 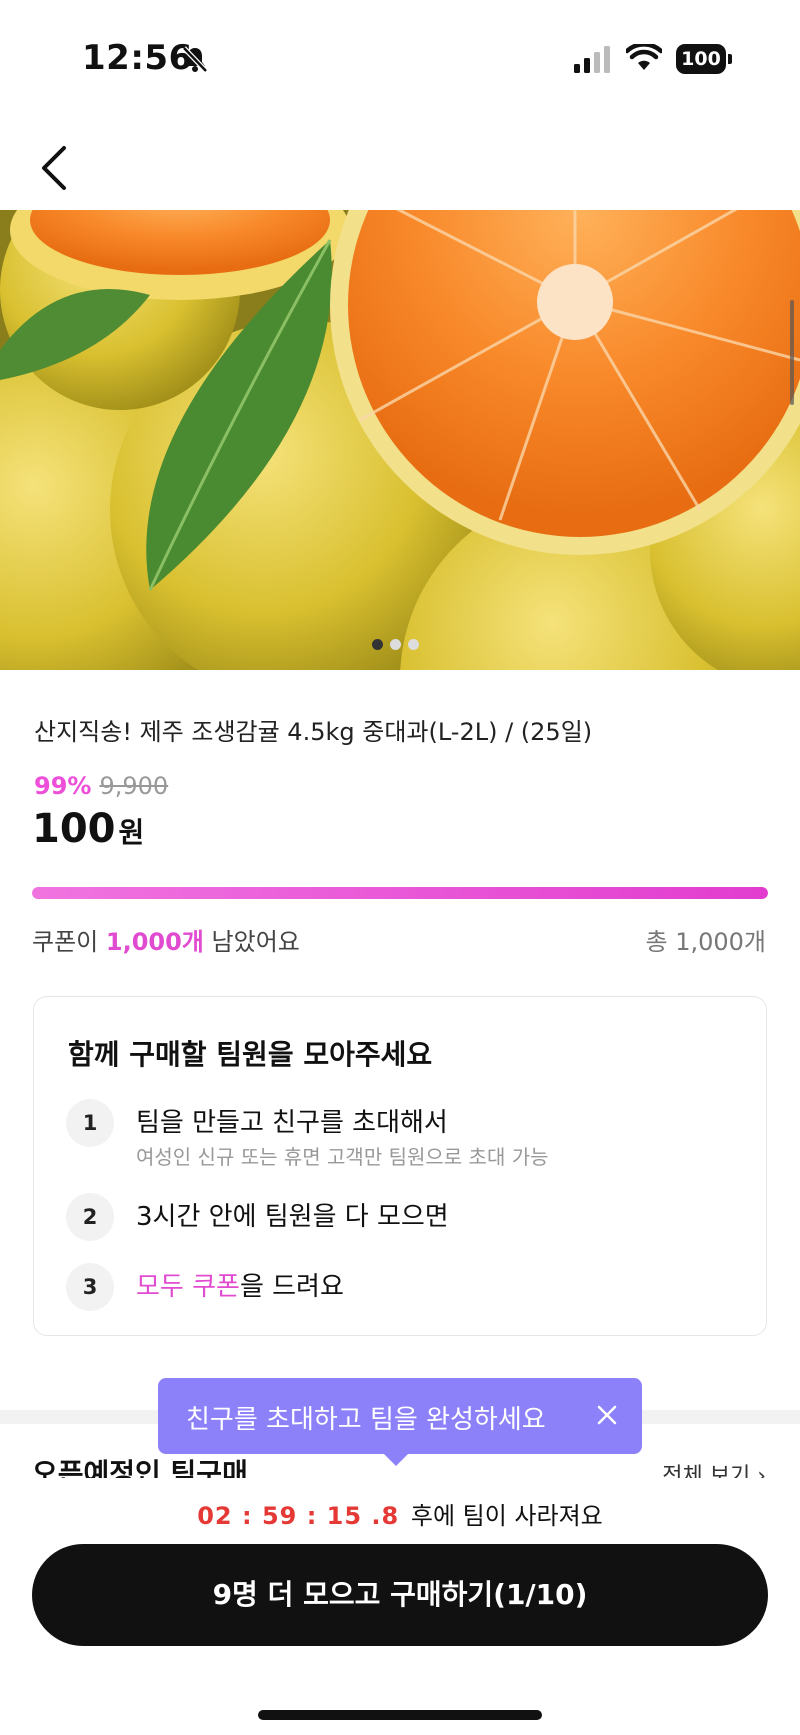 What do you see at coordinates (188, 1287) in the screenshot?
I see `step-highlight: 모두 쿠폰` at bounding box center [188, 1287].